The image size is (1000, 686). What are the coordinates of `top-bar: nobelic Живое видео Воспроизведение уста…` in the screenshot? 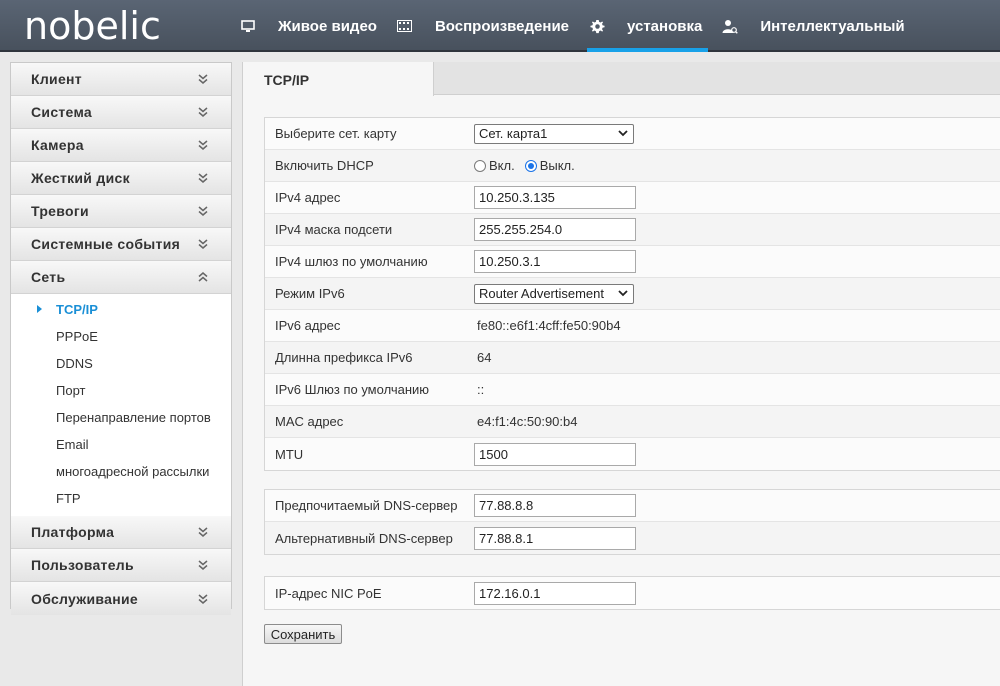 It's located at (500, 26).